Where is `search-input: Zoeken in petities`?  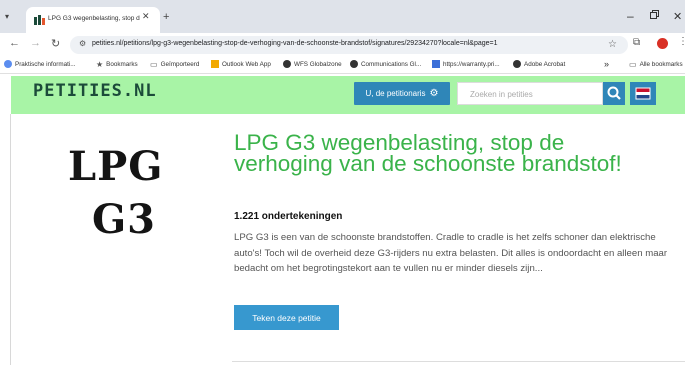 search-input: Zoeken in petities is located at coordinates (530, 93).